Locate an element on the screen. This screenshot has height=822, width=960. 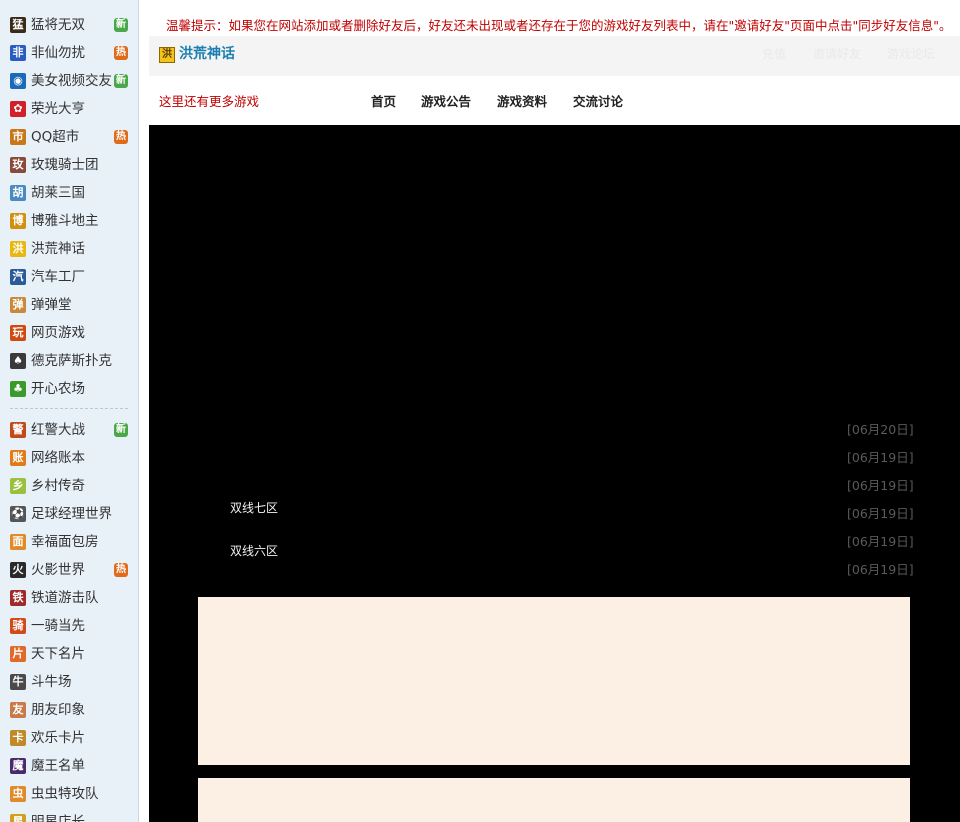
honghuang-icon: 洪 is located at coordinates (18, 249).